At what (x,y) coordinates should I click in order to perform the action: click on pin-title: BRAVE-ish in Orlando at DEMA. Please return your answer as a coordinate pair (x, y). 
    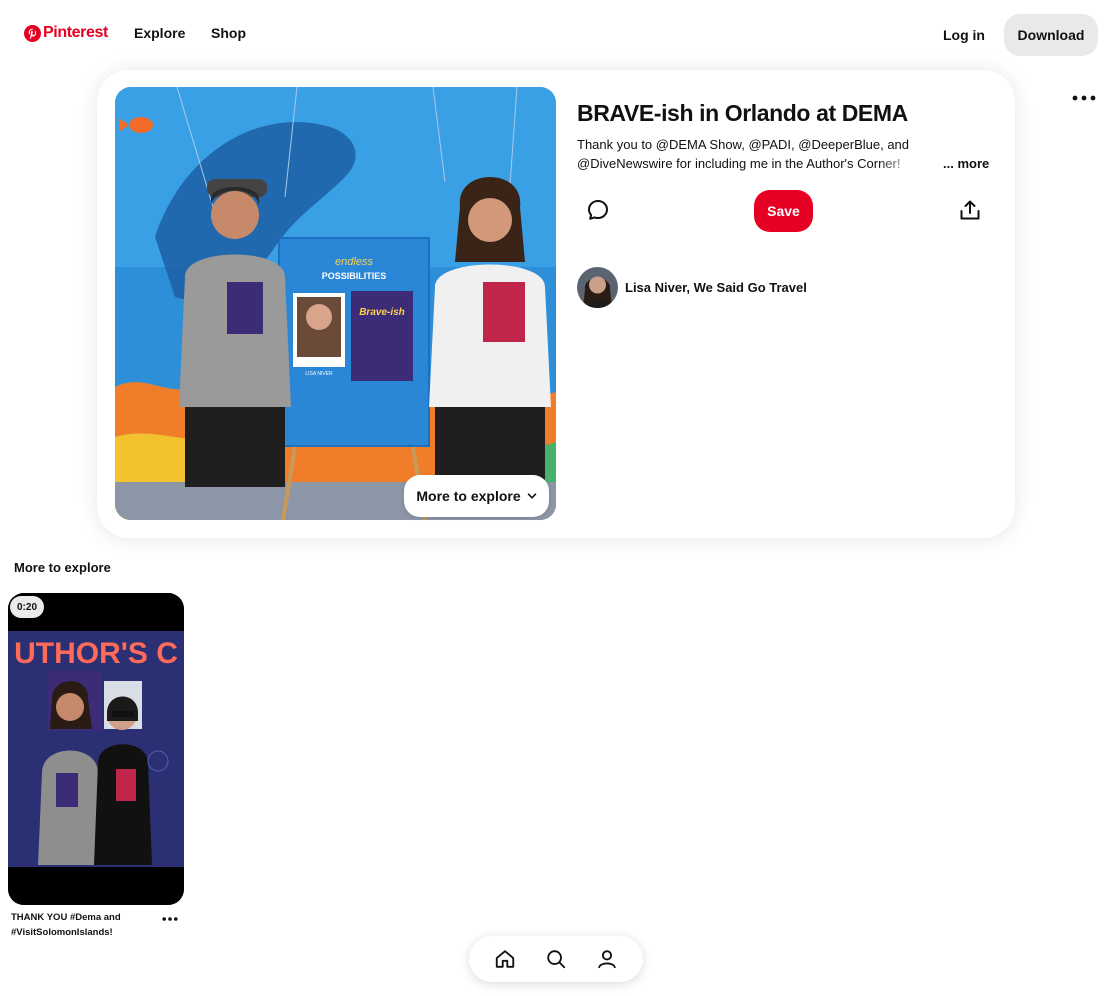
    Looking at the image, I should click on (742, 113).